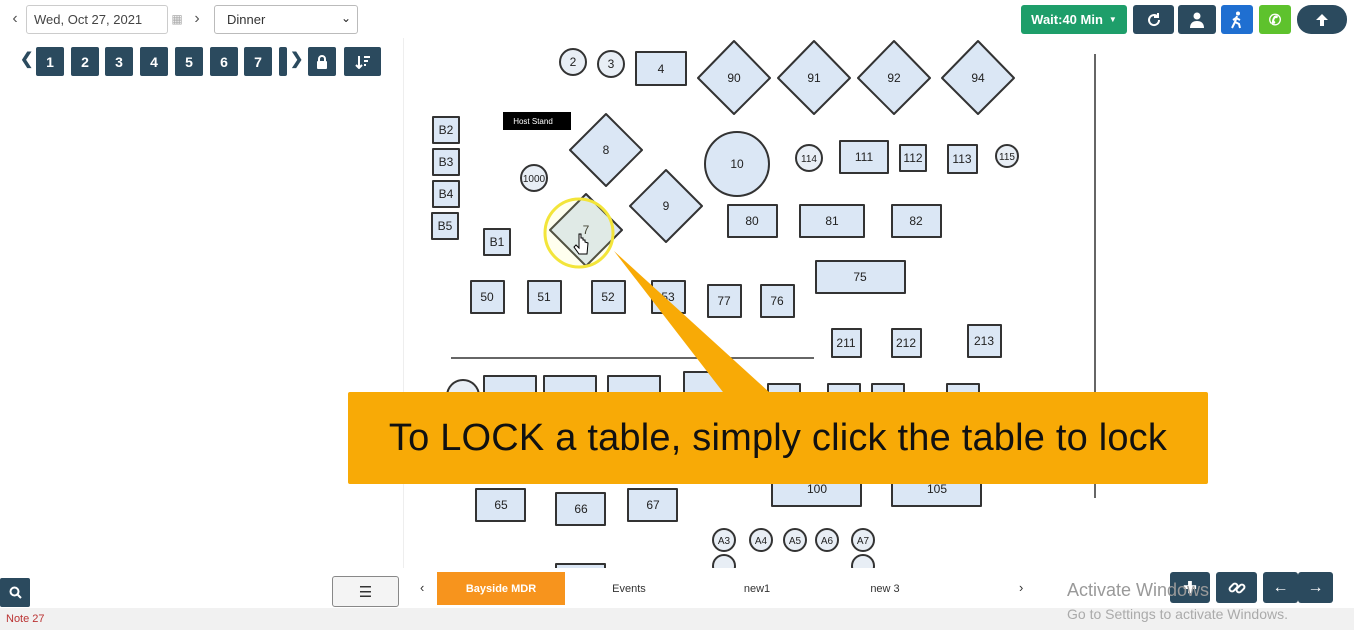  Describe the element at coordinates (937, 489) in the screenshot. I see `svg-text: 105` at that location.